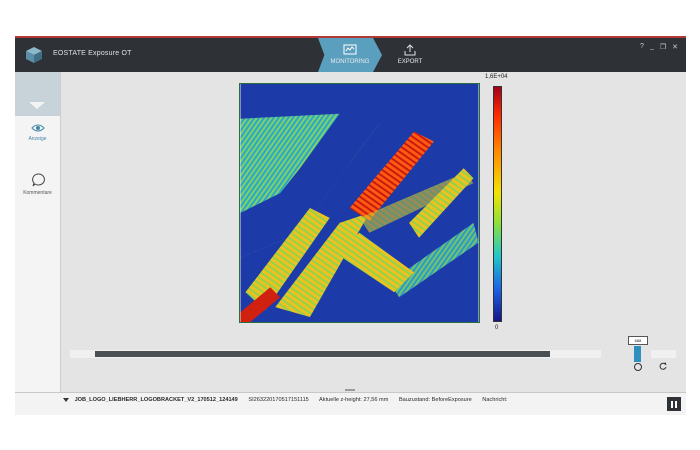 The height and width of the screenshot is (450, 700). I want to click on minimize-button: _, so click(652, 47).